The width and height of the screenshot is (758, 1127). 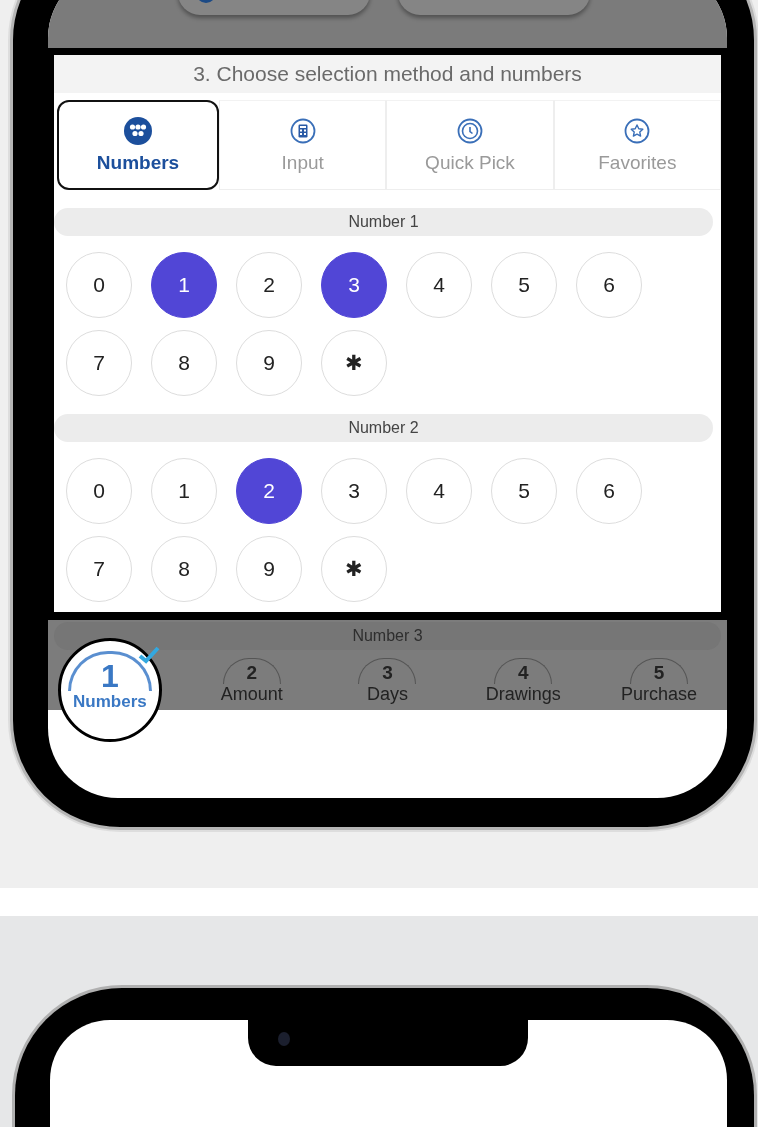 What do you see at coordinates (383, 428) in the screenshot?
I see `group-label: Number 2` at bounding box center [383, 428].